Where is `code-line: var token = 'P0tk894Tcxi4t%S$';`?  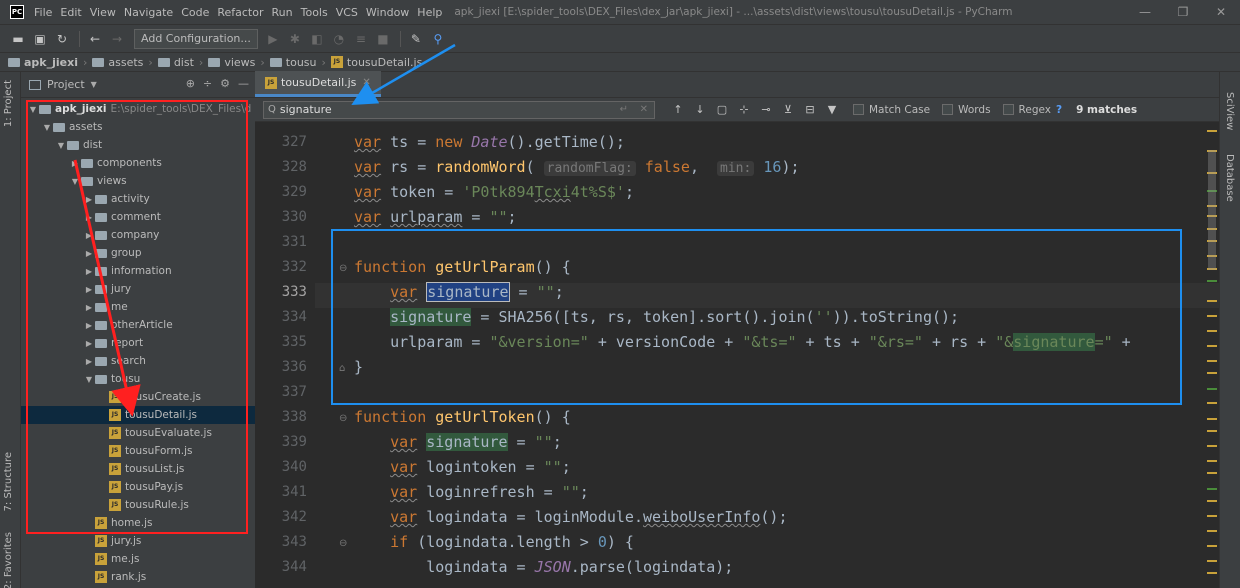 code-line: var token = 'P0tk894Tcxi4t%S$'; is located at coordinates (494, 192).